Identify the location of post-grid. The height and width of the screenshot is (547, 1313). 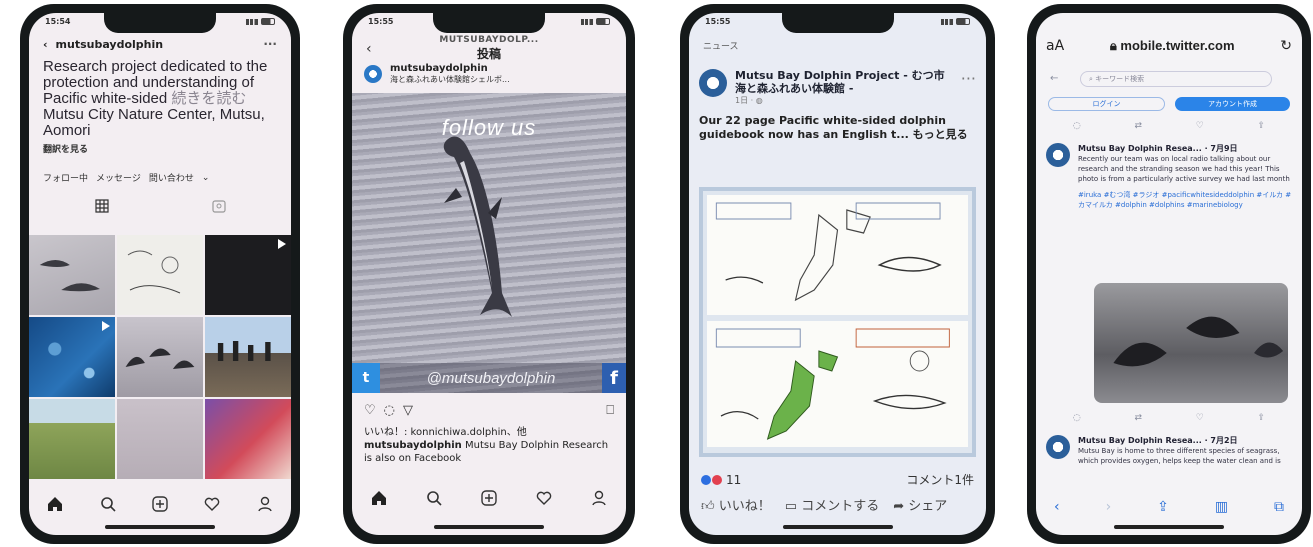
(160, 357).